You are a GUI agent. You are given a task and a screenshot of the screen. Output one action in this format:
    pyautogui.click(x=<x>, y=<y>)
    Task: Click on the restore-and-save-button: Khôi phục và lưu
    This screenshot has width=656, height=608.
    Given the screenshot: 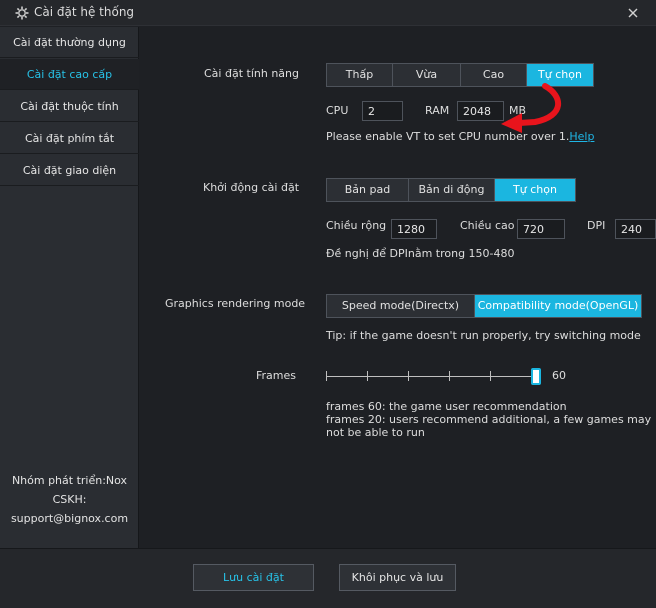 What is the action you would take?
    pyautogui.click(x=397, y=577)
    